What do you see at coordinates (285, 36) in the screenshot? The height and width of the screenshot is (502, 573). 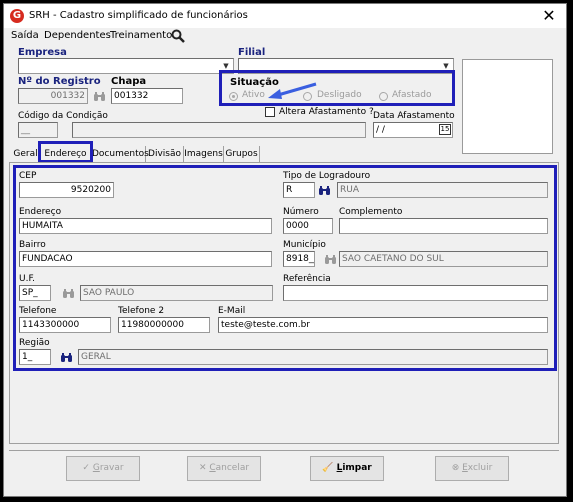 I see `menu-bar: Saída Dependentes Treinamento` at bounding box center [285, 36].